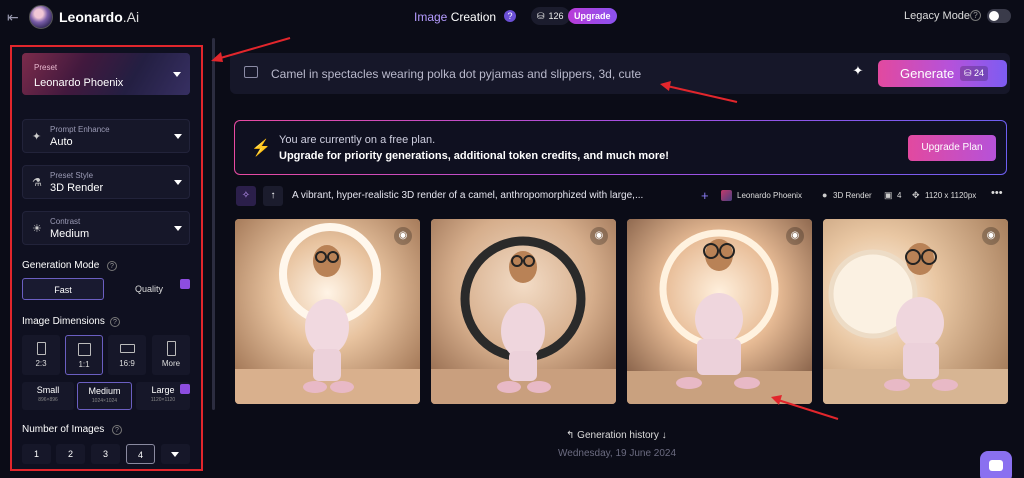  I want to click on lightning-icon: ⚡, so click(261, 148).